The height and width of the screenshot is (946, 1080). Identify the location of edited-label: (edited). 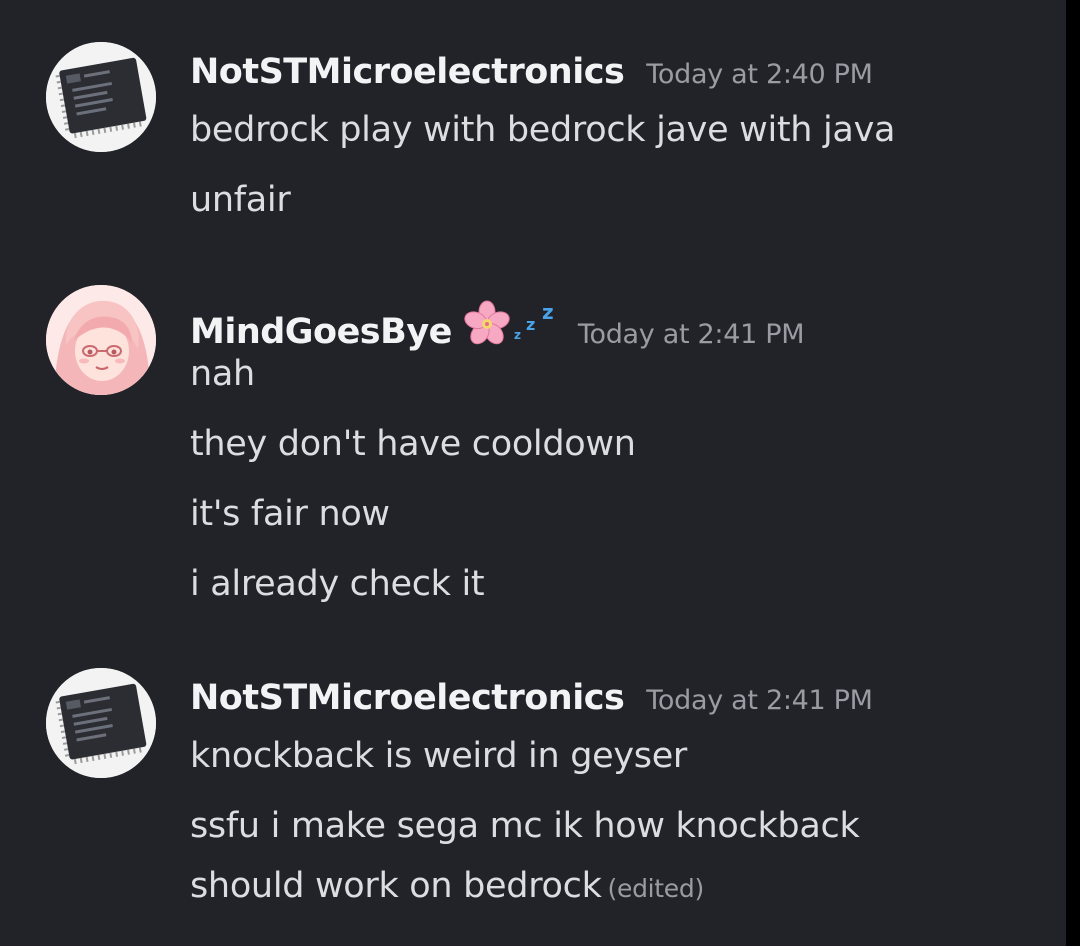
(656, 888).